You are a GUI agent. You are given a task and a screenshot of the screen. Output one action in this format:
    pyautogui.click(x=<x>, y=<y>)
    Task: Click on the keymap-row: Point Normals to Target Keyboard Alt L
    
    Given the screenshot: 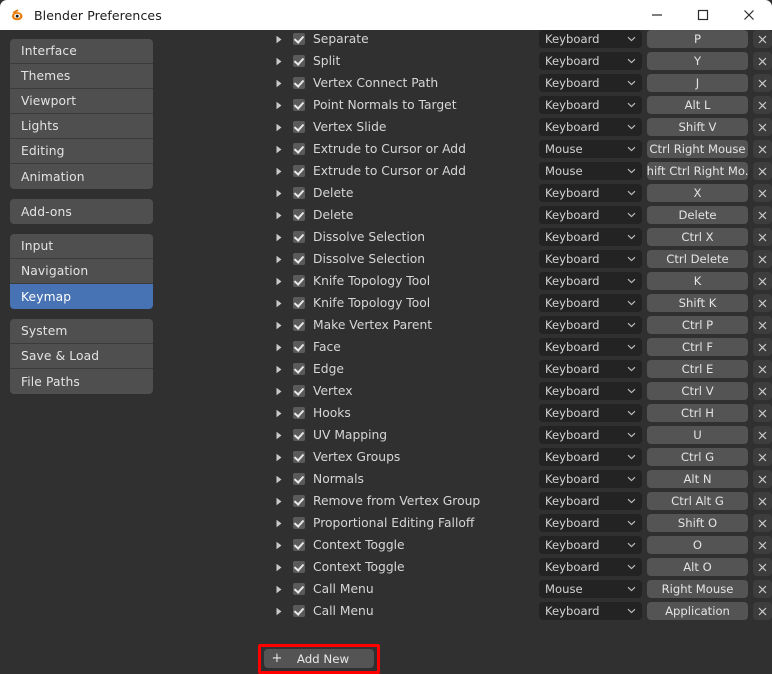 What is the action you would take?
    pyautogui.click(x=518, y=105)
    